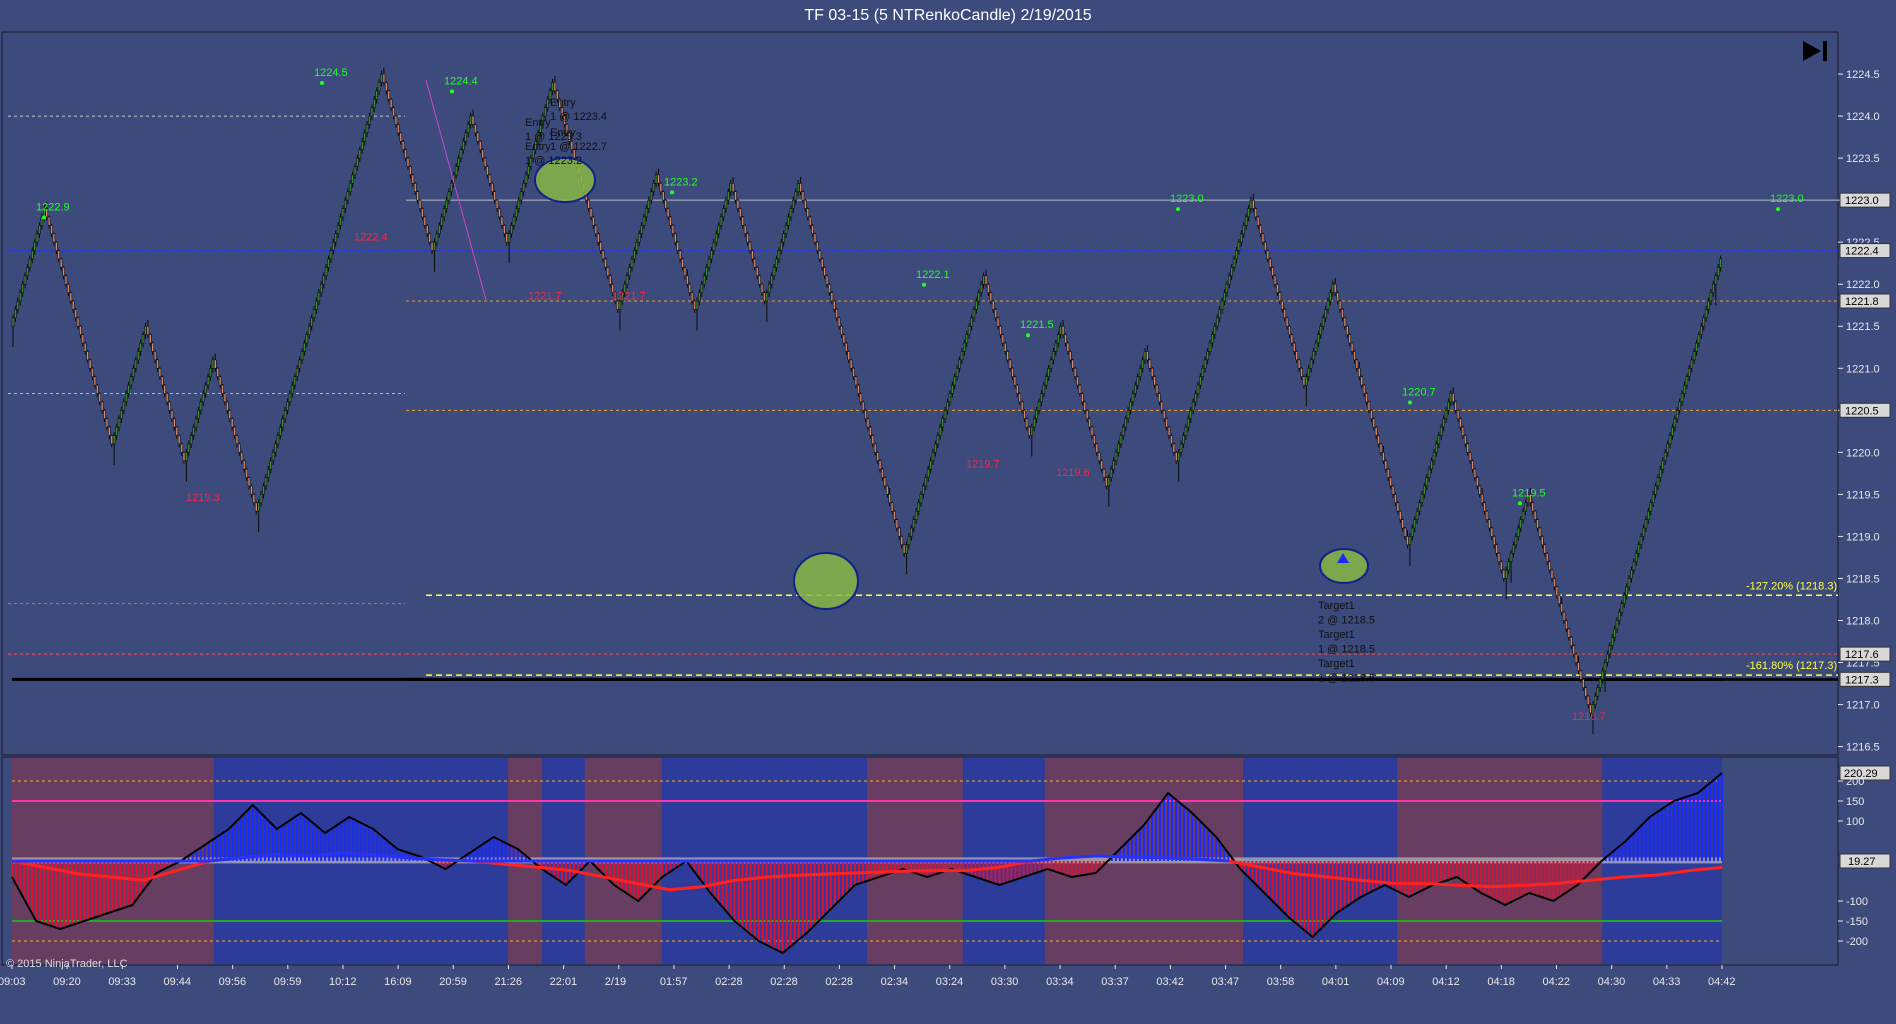 This screenshot has height=1024, width=1896. What do you see at coordinates (343, 982) in the screenshot?
I see `time-tick-label: 10:12` at bounding box center [343, 982].